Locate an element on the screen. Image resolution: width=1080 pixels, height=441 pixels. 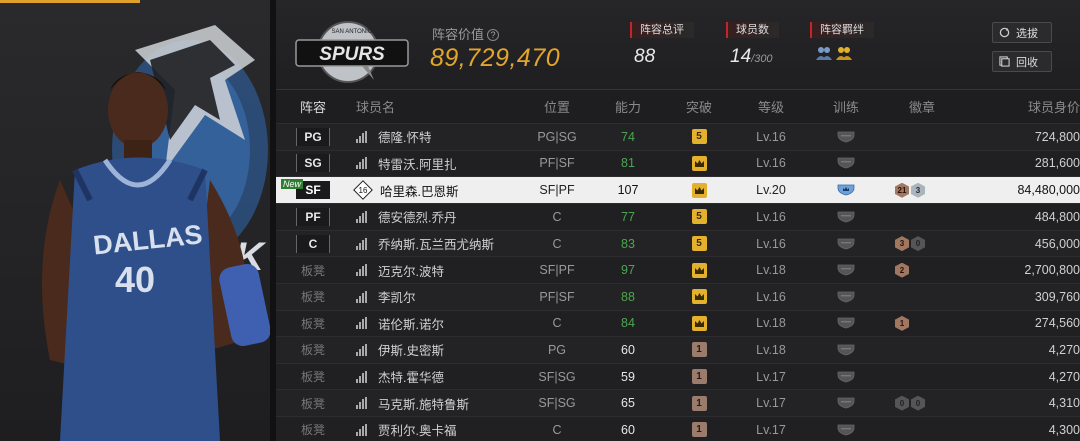
player-position: SF|PF is located at coordinates (557, 270).